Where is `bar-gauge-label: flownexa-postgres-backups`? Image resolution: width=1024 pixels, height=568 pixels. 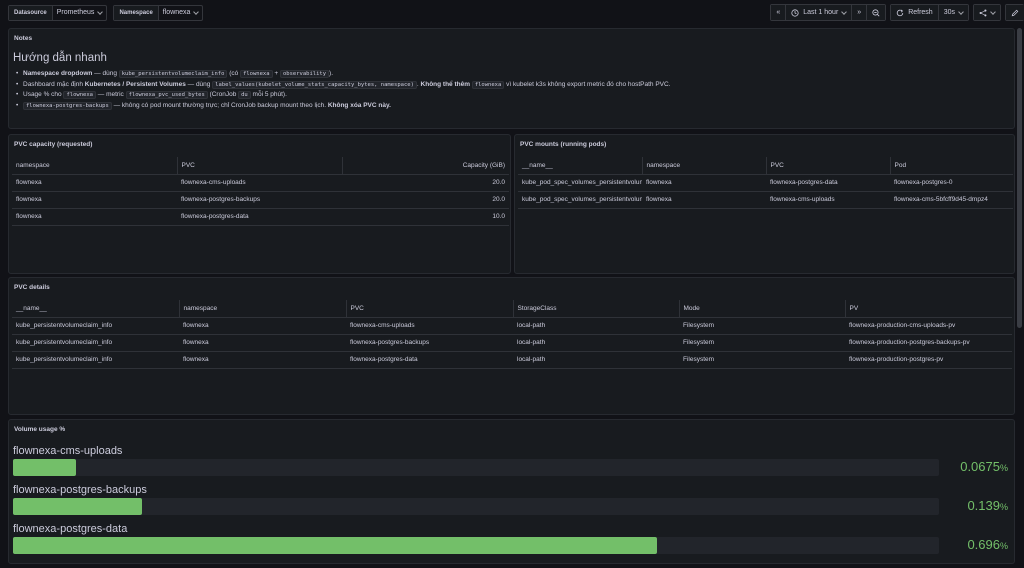
bar-gauge-label: flownexa-postgres-backups is located at coordinates (80, 490).